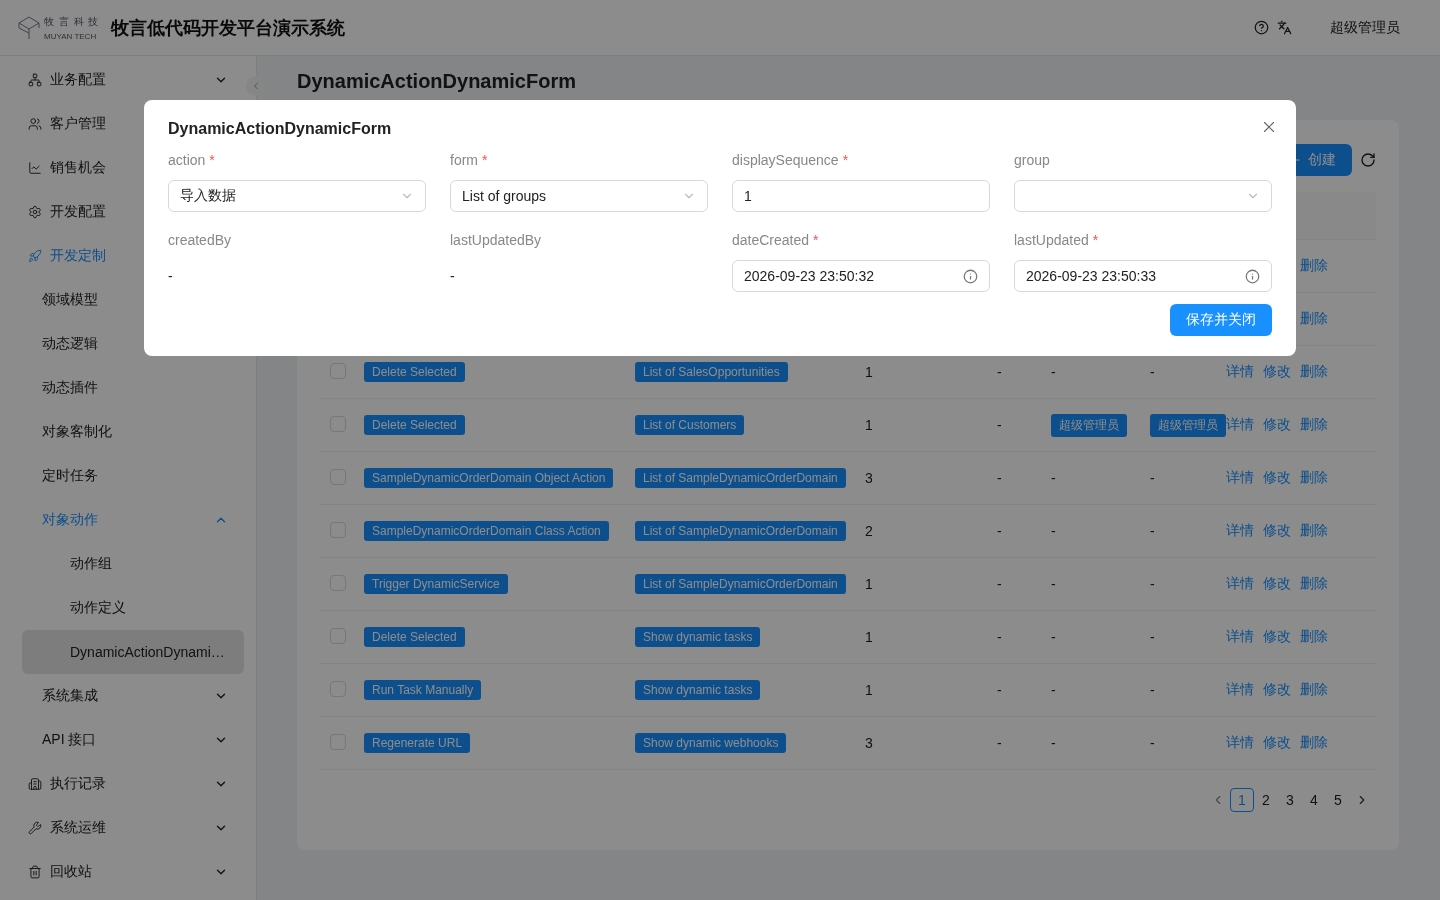 The image size is (1440, 900). What do you see at coordinates (496, 240) in the screenshot?
I see `field-label: lastUpdatedBy` at bounding box center [496, 240].